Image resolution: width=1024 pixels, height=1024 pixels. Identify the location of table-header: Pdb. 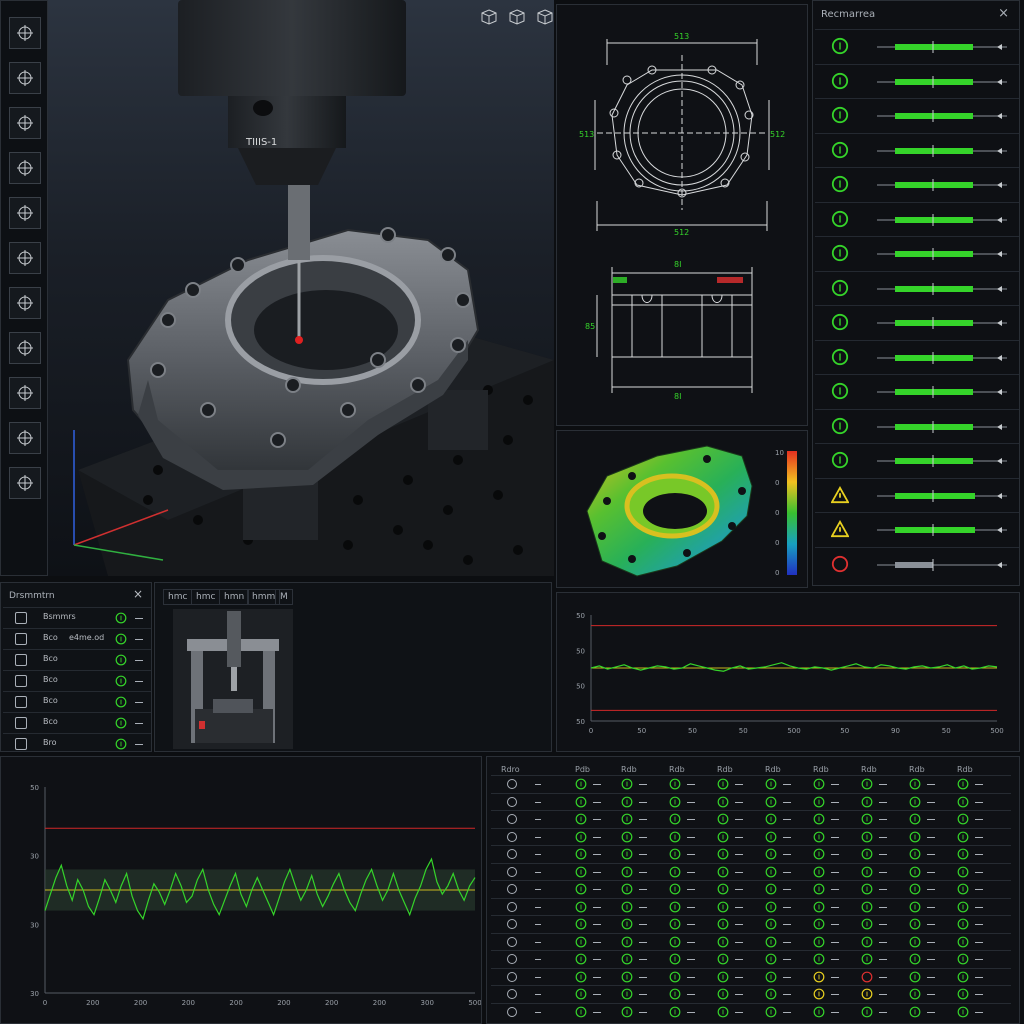
(582, 769).